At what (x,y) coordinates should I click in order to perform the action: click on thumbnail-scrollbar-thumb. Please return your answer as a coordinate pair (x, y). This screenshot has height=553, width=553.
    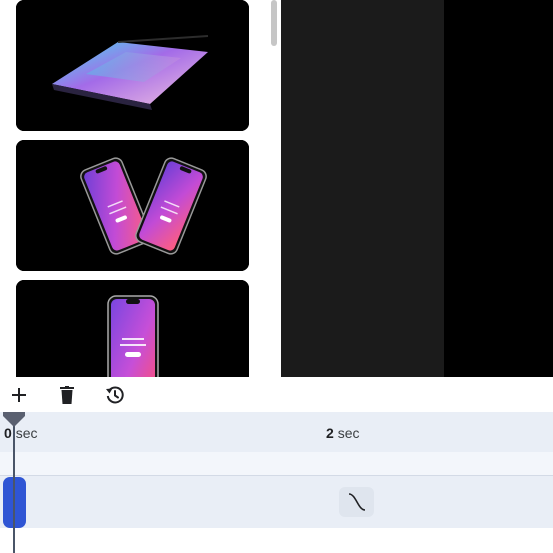
    Looking at the image, I should click on (274, 23).